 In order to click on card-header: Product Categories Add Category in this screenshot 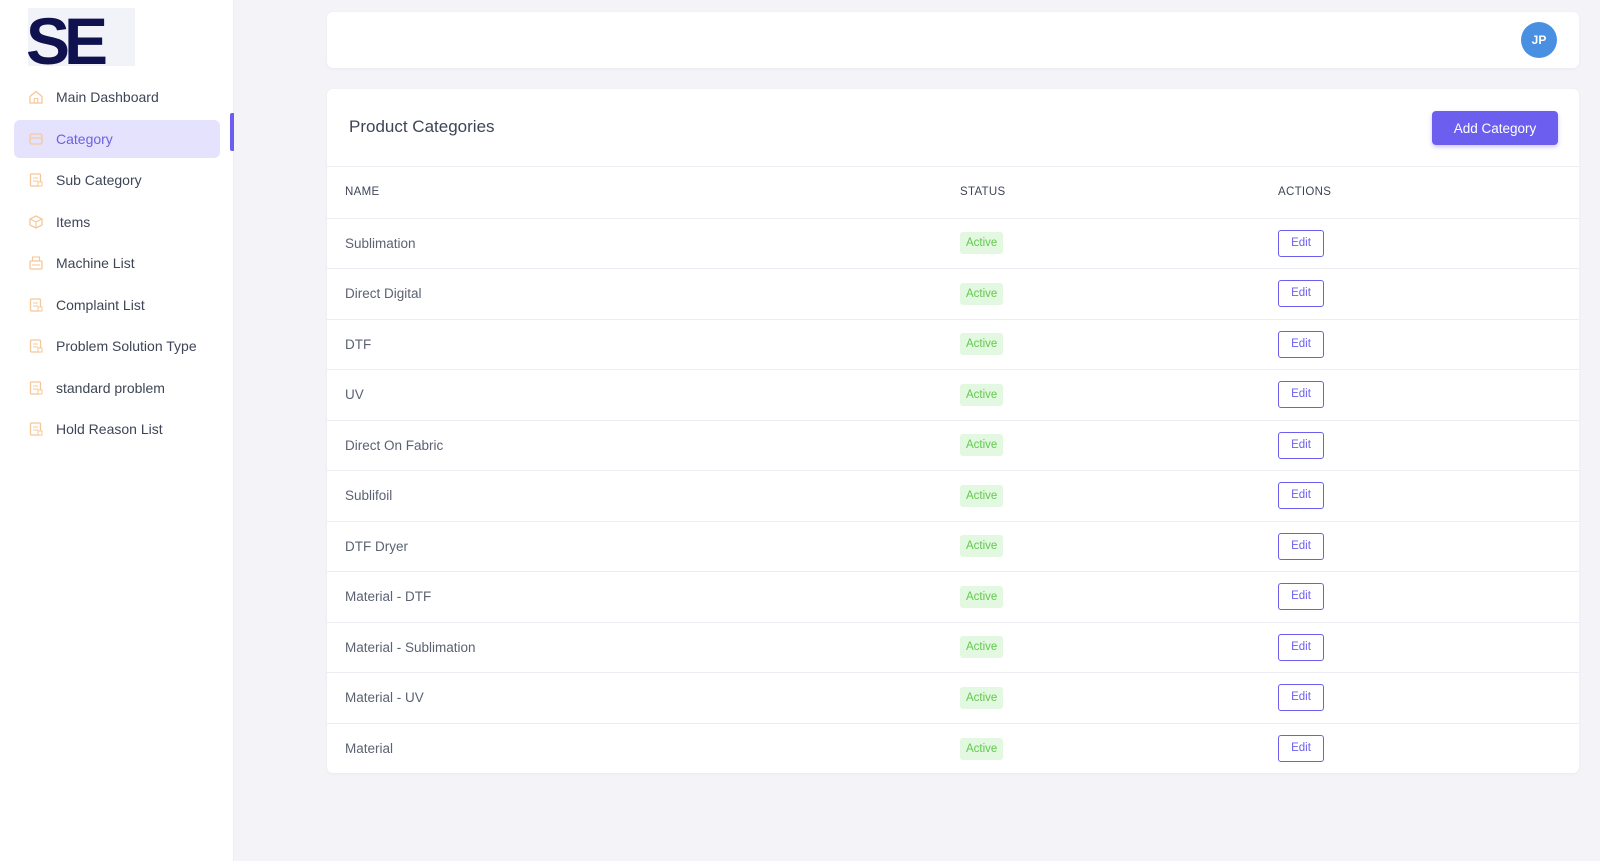, I will do `click(953, 128)`.